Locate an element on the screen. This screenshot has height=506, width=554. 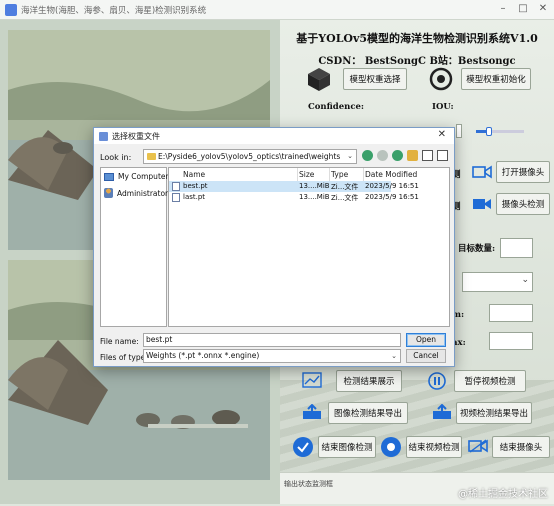
file-type-label: Files of type: is located at coordinates (124, 357).